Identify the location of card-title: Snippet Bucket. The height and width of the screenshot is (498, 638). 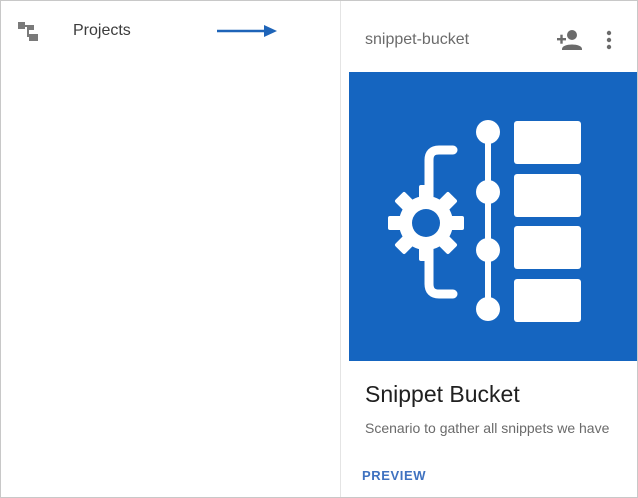
(442, 394).